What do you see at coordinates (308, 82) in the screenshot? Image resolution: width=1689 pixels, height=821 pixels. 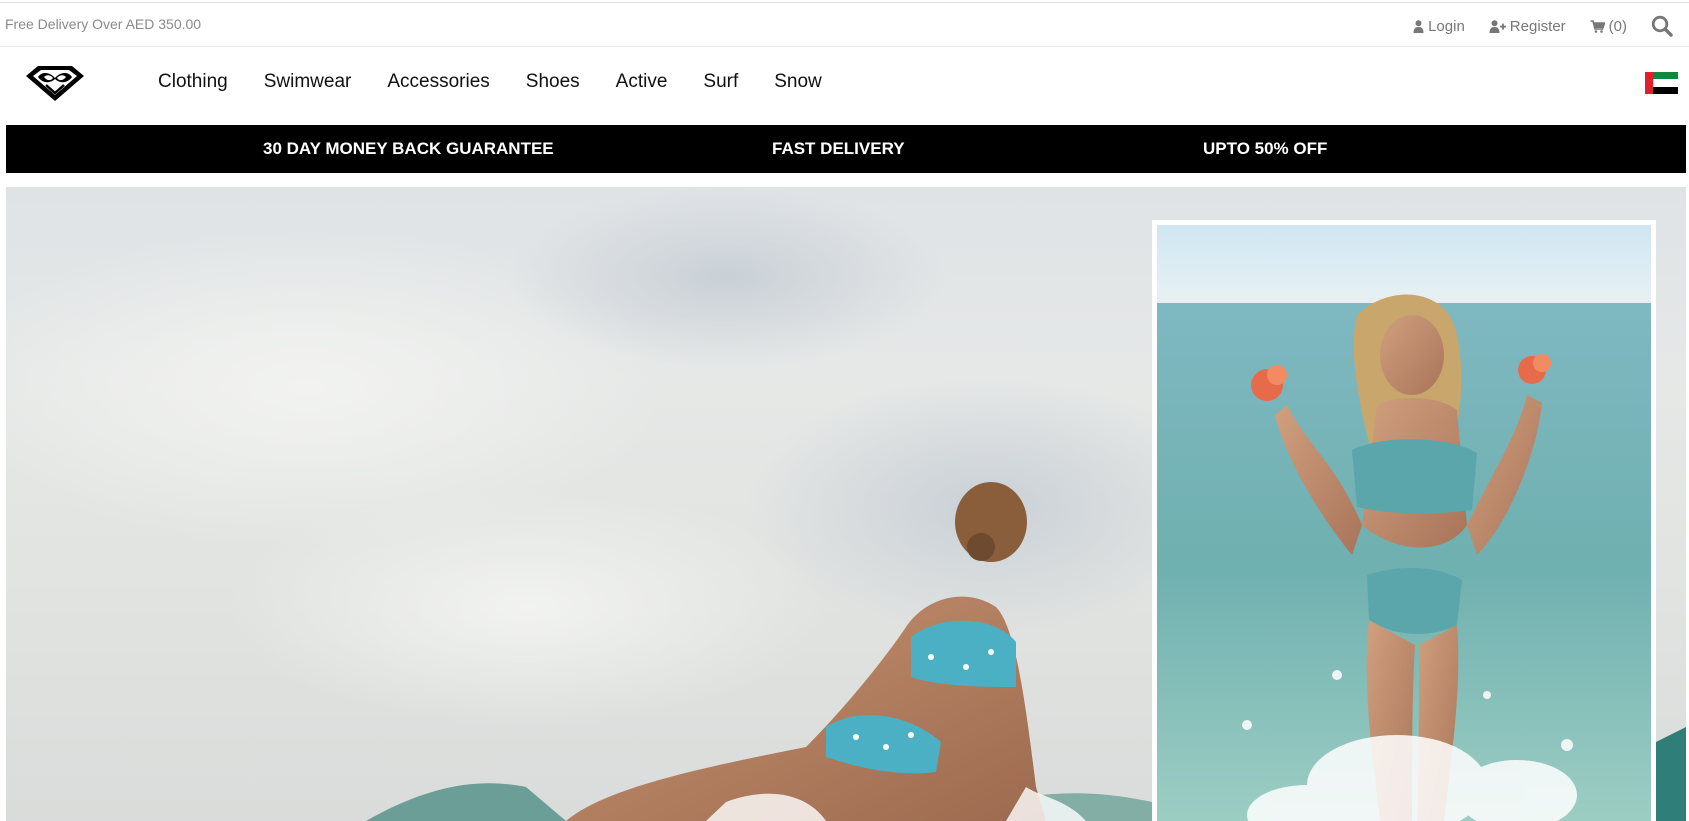 I see `nav-item-swimwear: Swimwear` at bounding box center [308, 82].